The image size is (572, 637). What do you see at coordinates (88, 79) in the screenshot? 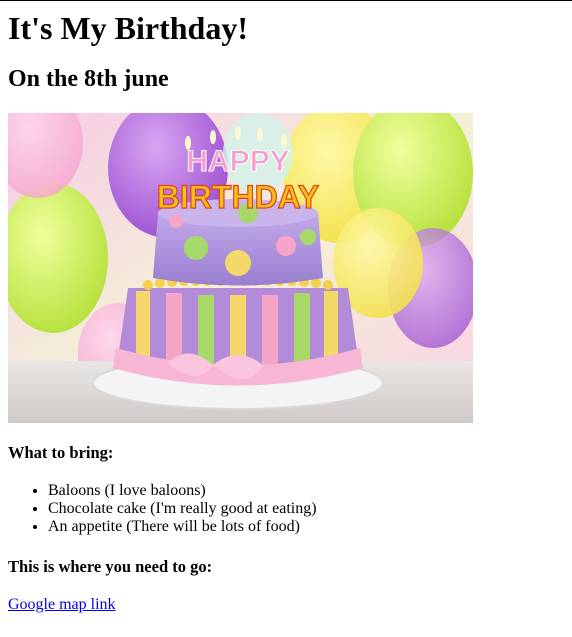
I see `date-subtitle: On the 8th june` at bounding box center [88, 79].